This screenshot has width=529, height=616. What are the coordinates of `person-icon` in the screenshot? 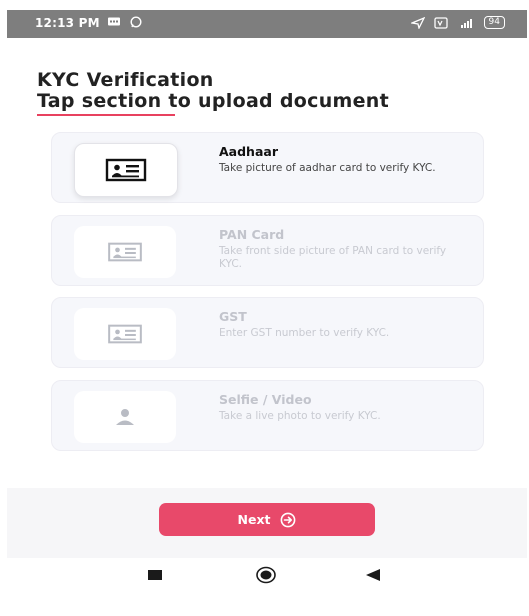 It's located at (125, 417).